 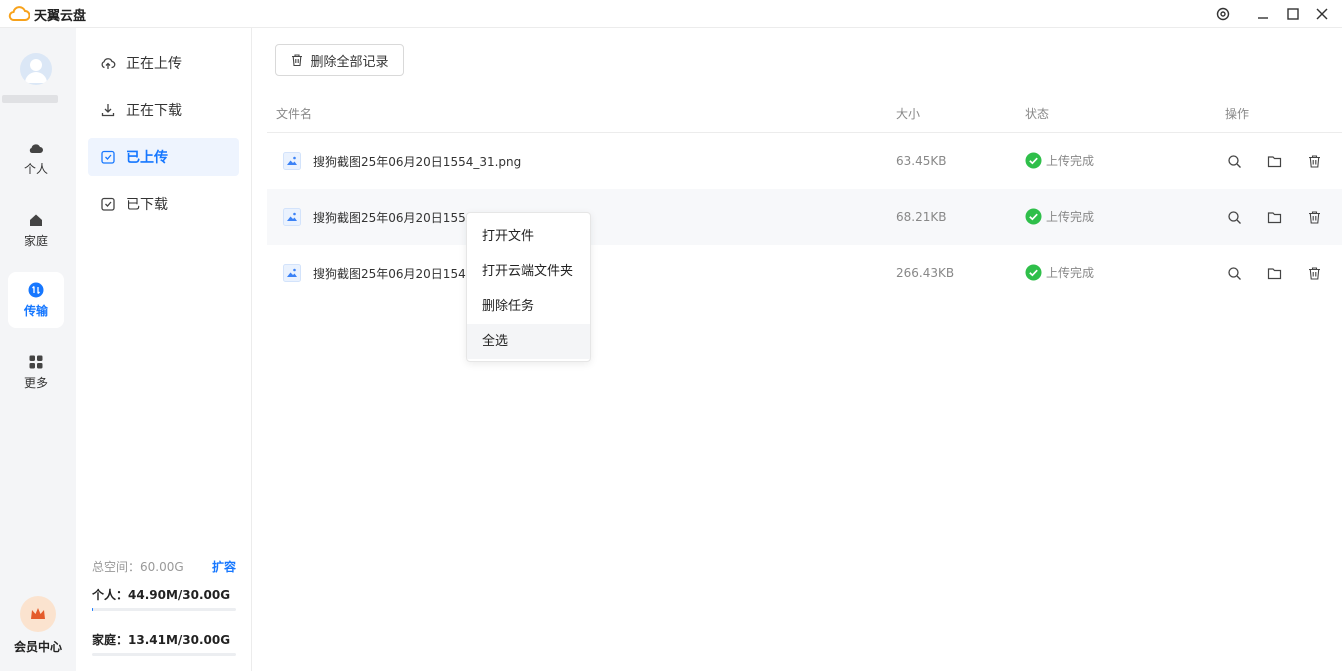 I want to click on expand-button: 扩容, so click(x=224, y=566).